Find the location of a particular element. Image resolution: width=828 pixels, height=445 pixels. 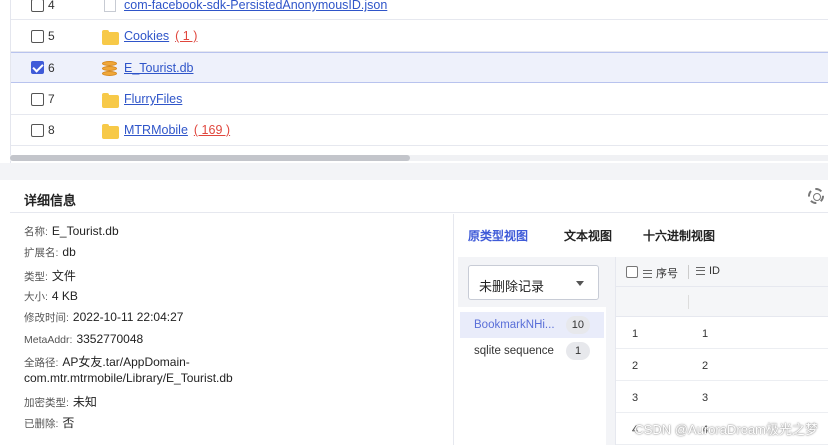

row-number: 8 is located at coordinates (51, 130).